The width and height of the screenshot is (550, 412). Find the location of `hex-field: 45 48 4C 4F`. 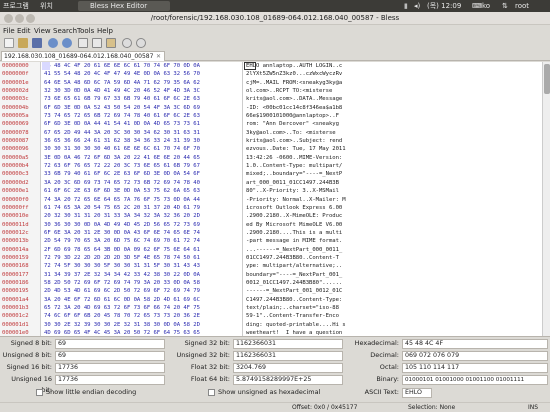

hex-field: 45 48 4C 4F is located at coordinates (475, 344).